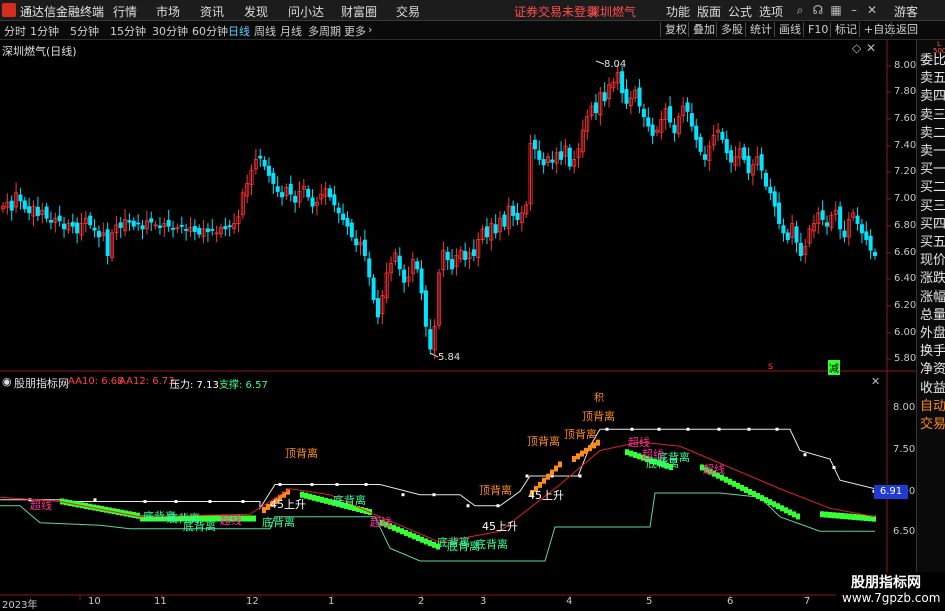  Describe the element at coordinates (598, 416) in the screenshot. I see `anno-top-div-5: 顶背离` at that location.